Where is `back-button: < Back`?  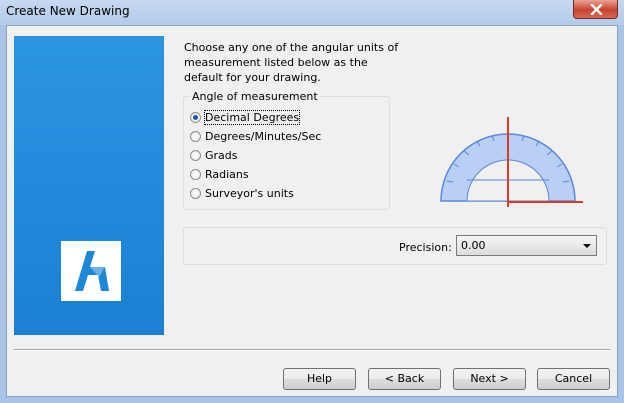 back-button: < Back is located at coordinates (404, 379).